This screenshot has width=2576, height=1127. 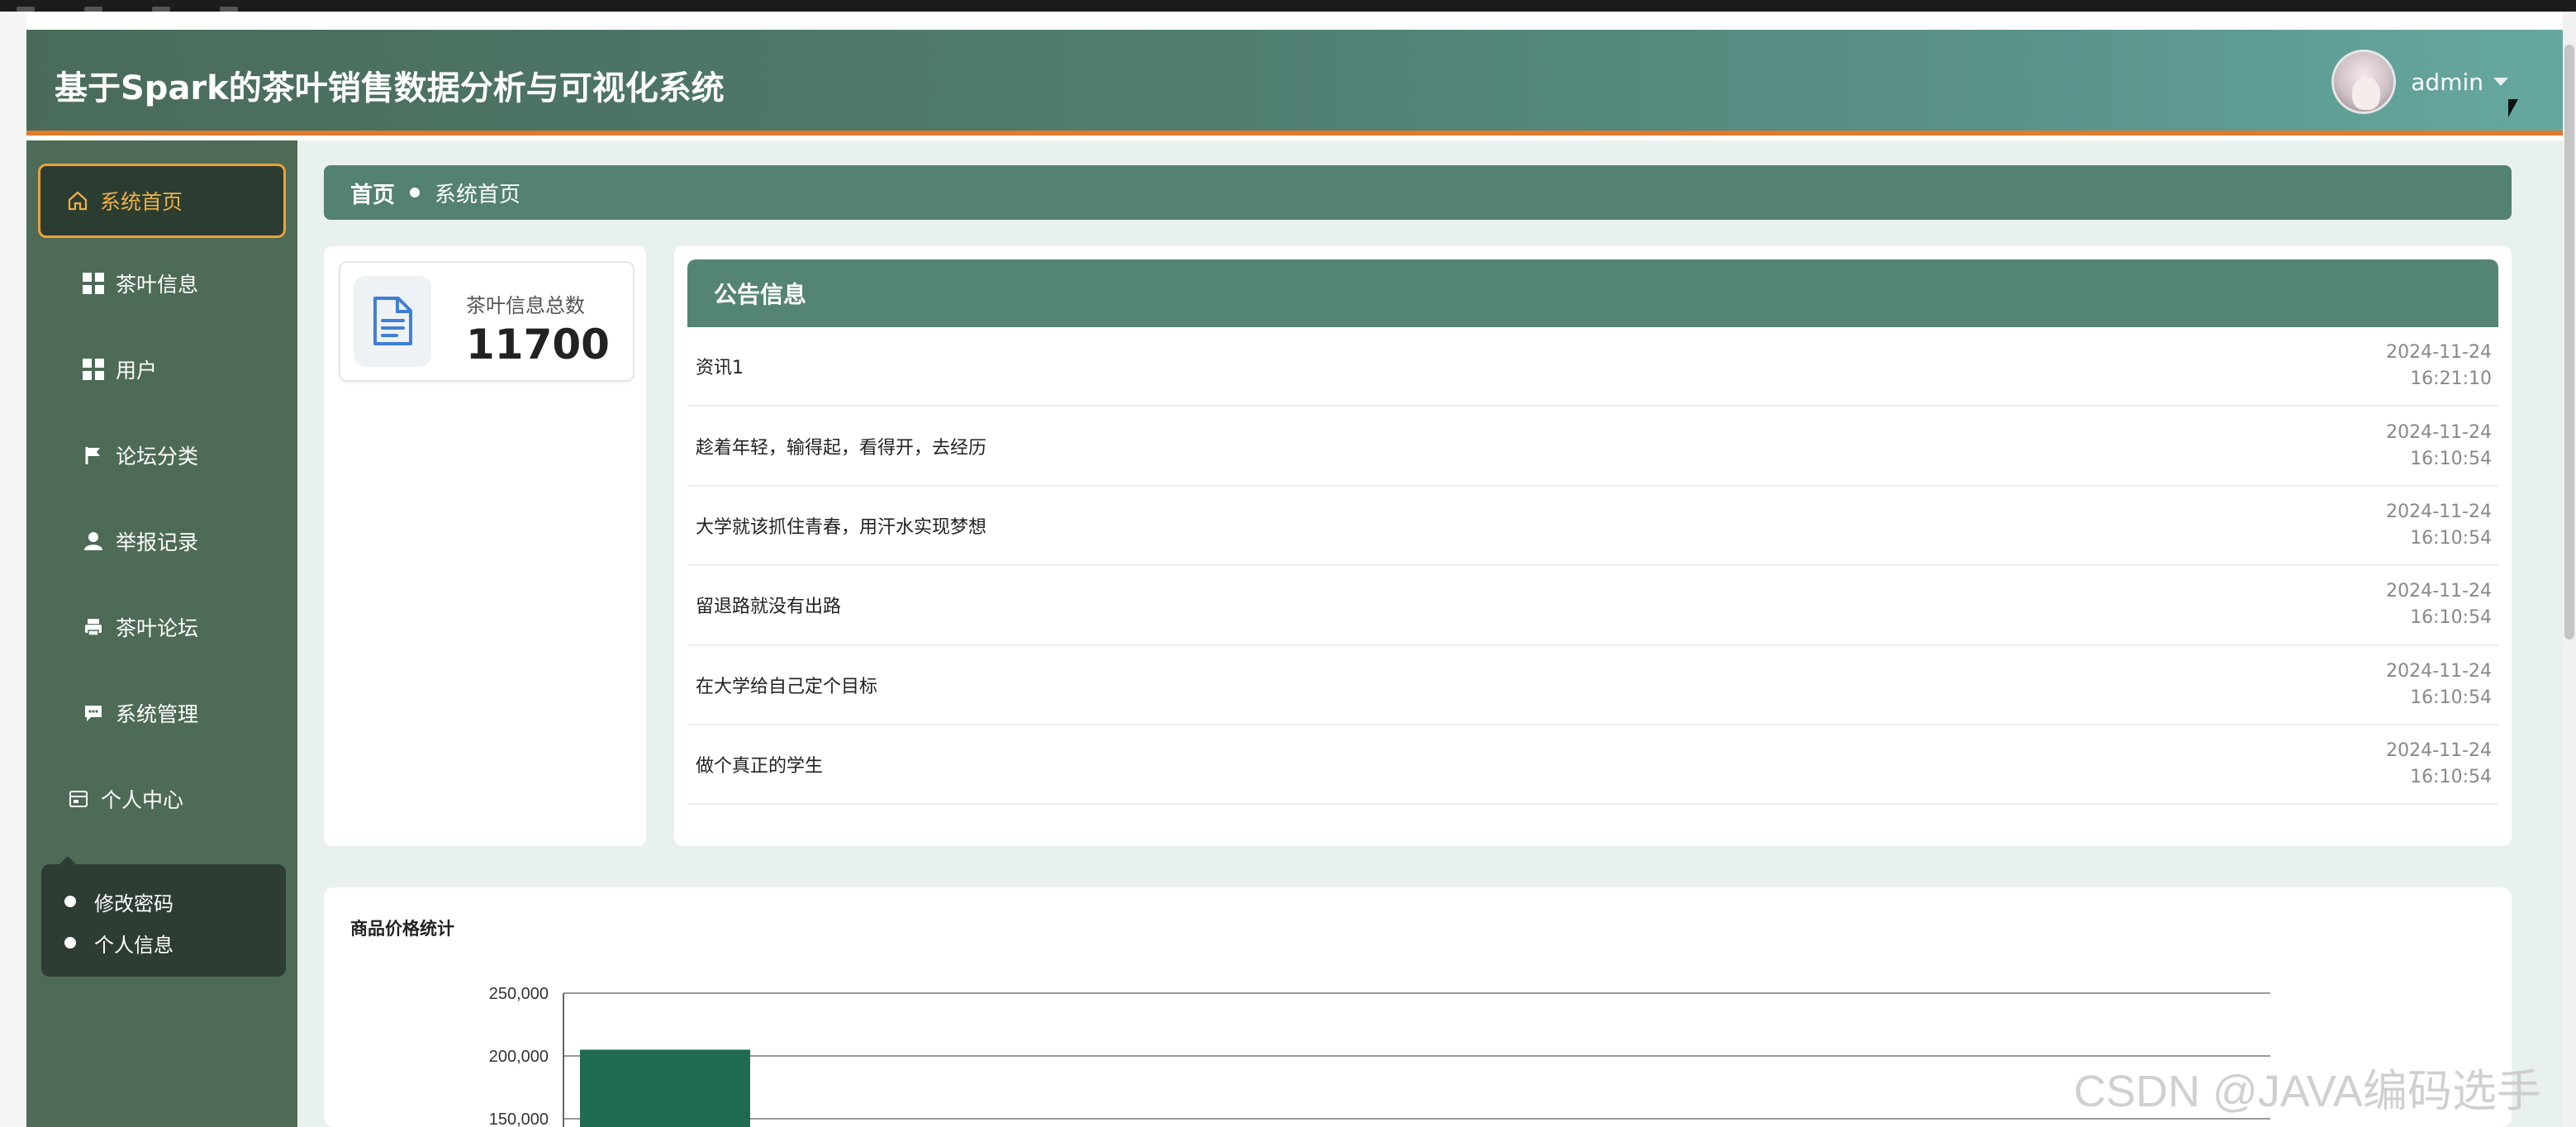 I want to click on scrollbar-thumb, so click(x=2569, y=342).